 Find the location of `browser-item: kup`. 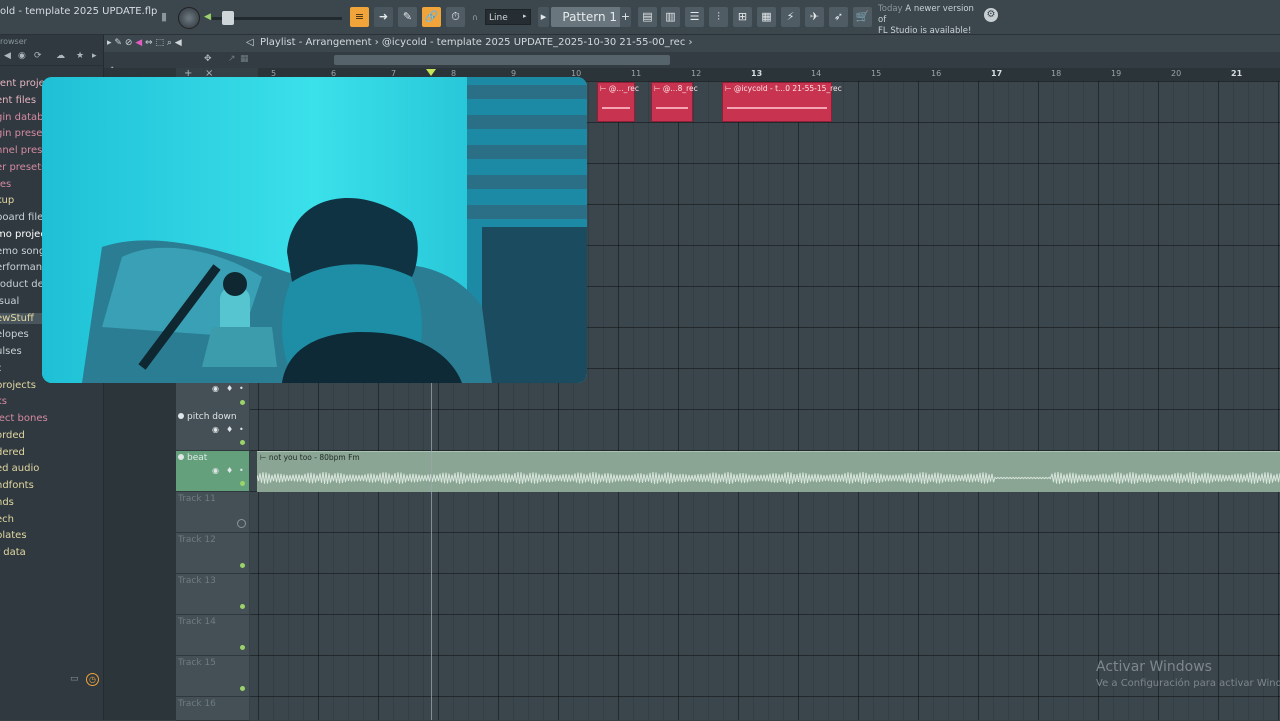

browser-item: kup is located at coordinates (7, 200).